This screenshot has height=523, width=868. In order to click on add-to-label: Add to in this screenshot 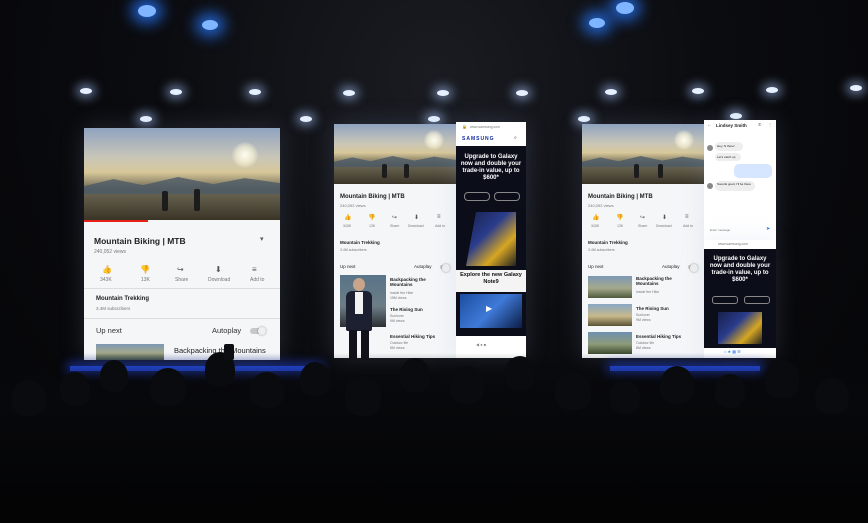, I will do `click(688, 226)`.